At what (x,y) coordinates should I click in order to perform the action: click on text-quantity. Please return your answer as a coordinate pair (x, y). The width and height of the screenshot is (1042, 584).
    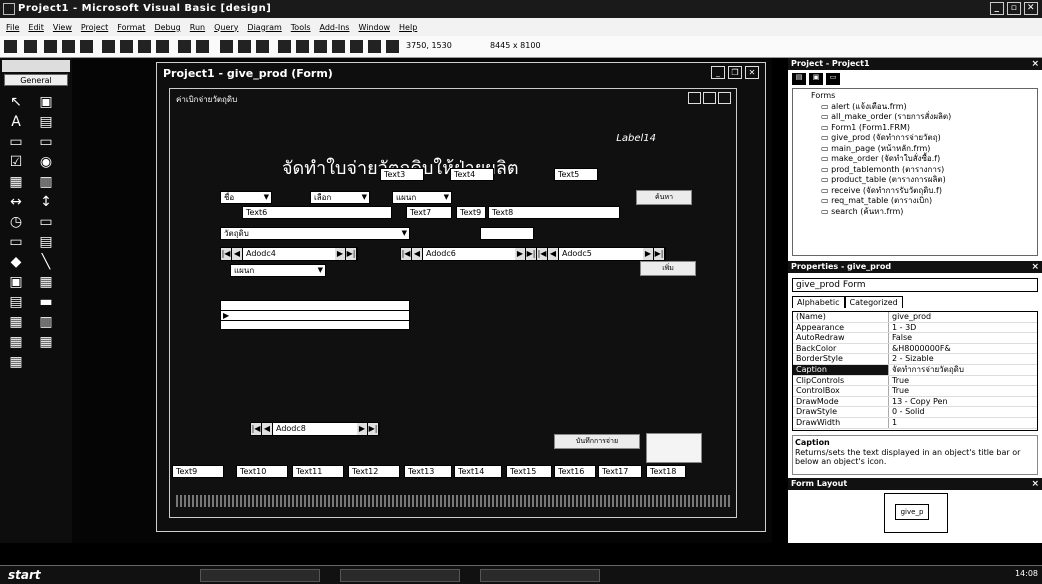
    Looking at the image, I should click on (507, 233).